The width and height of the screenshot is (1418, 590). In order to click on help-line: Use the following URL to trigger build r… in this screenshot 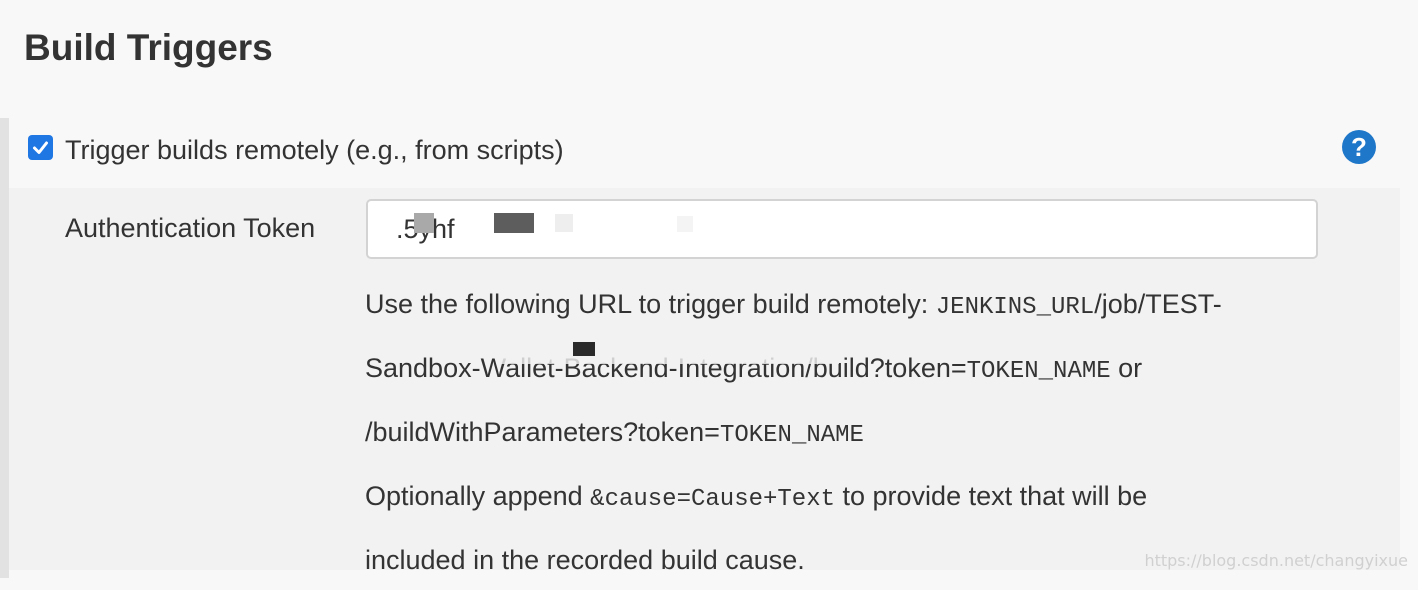, I will do `click(845, 306)`.